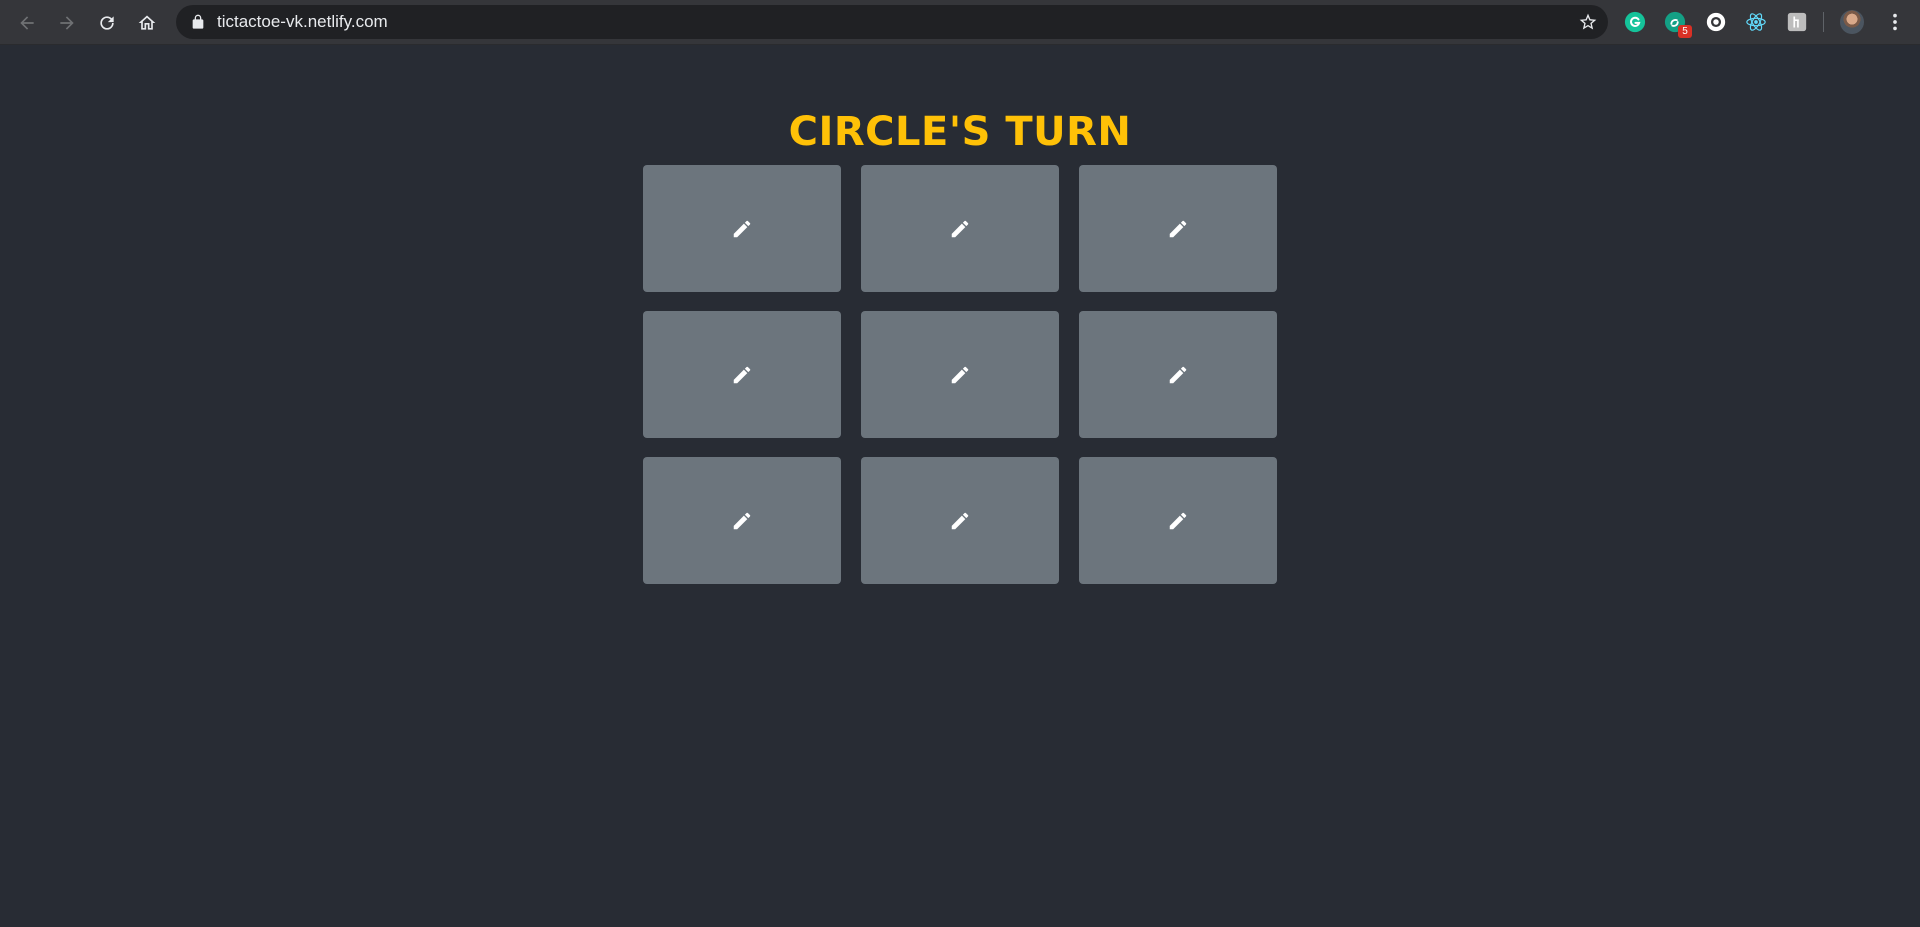 This screenshot has width=1920, height=927. I want to click on game-board, so click(960, 374).